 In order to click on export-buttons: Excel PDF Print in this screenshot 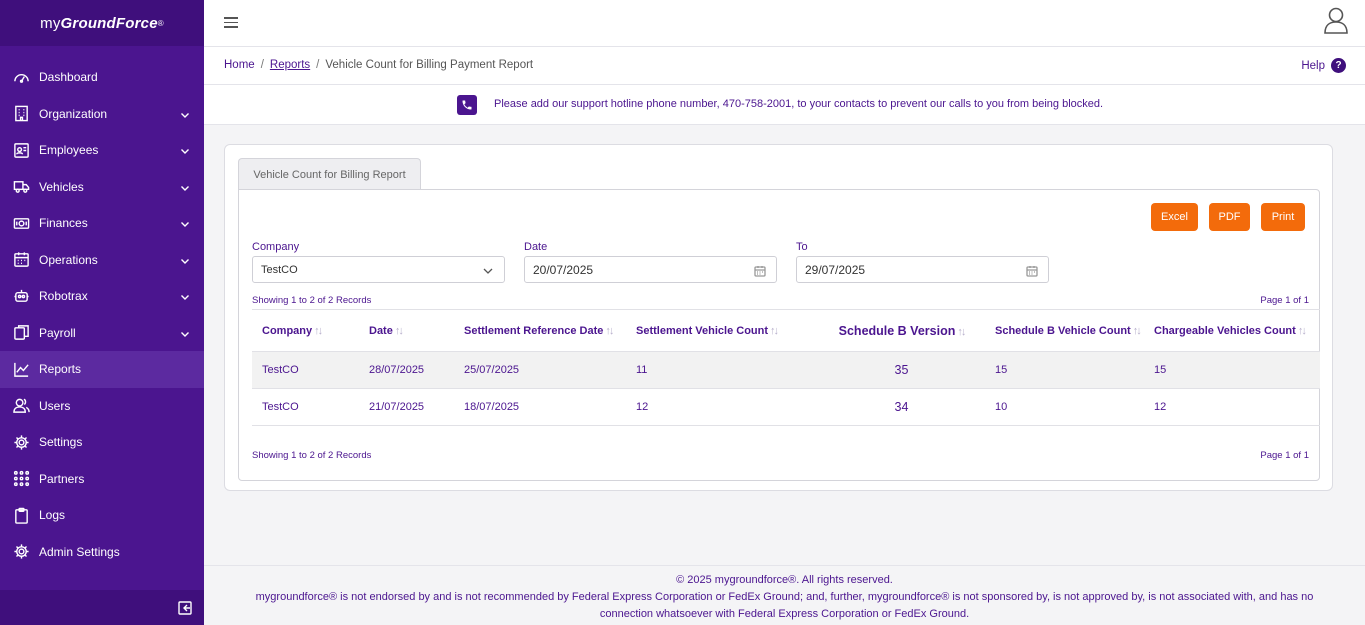, I will do `click(1228, 217)`.